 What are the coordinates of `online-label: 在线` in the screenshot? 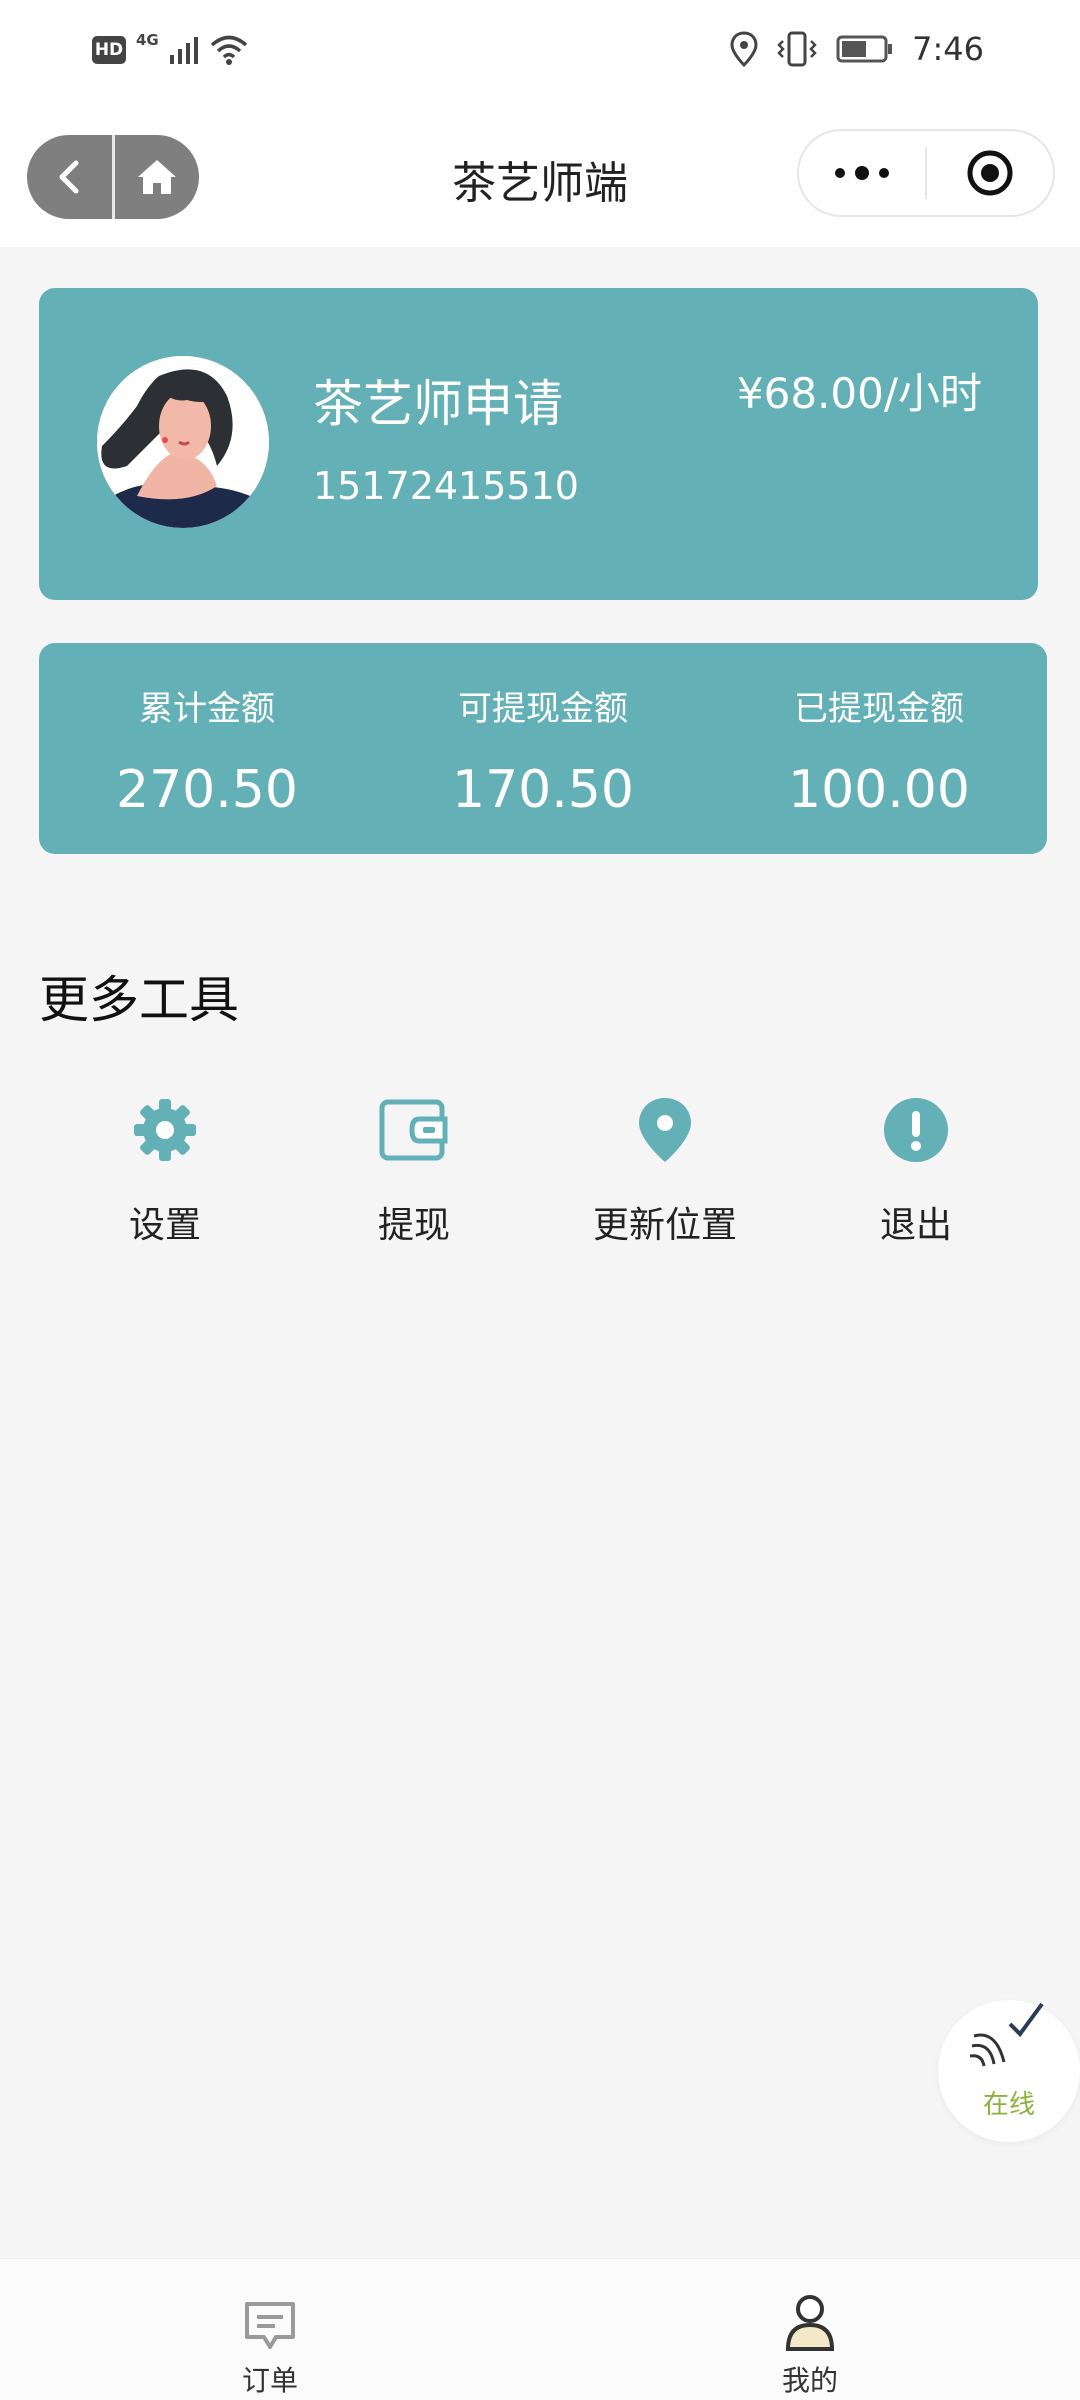 It's located at (1008, 2105).